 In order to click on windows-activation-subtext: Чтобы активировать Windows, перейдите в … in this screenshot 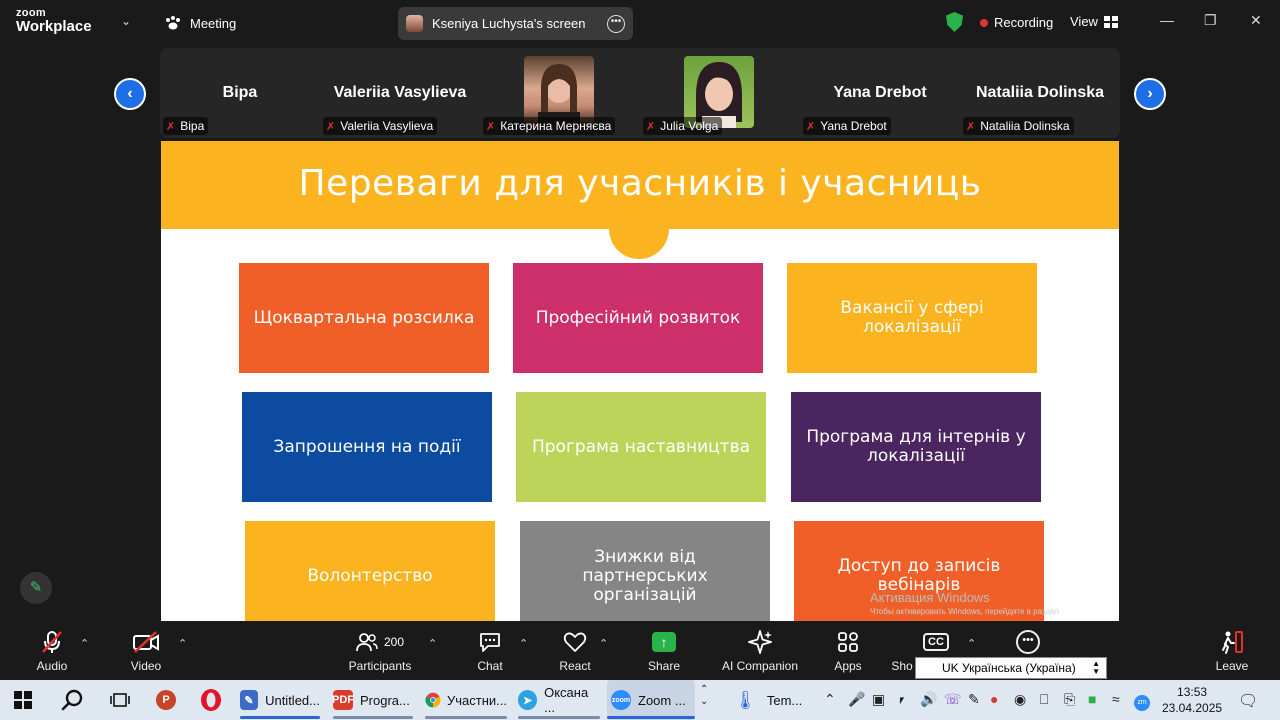, I will do `click(964, 611)`.